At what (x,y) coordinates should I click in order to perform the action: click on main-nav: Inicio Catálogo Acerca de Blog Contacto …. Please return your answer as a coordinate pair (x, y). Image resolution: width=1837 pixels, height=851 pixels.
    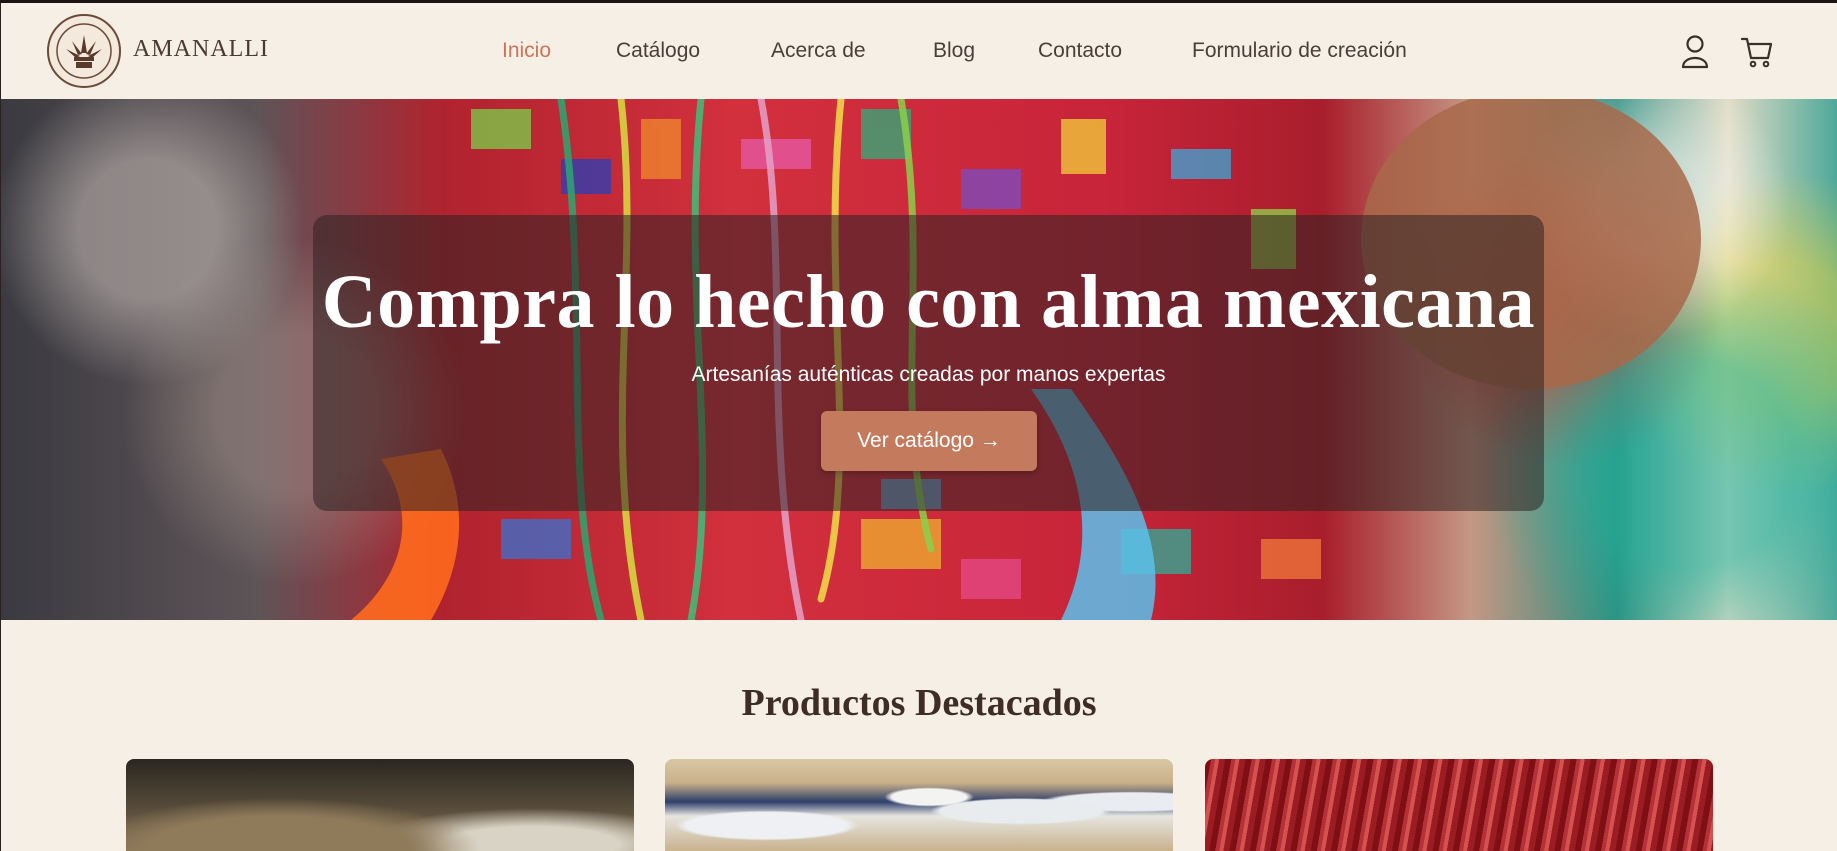
    Looking at the image, I should click on (919, 53).